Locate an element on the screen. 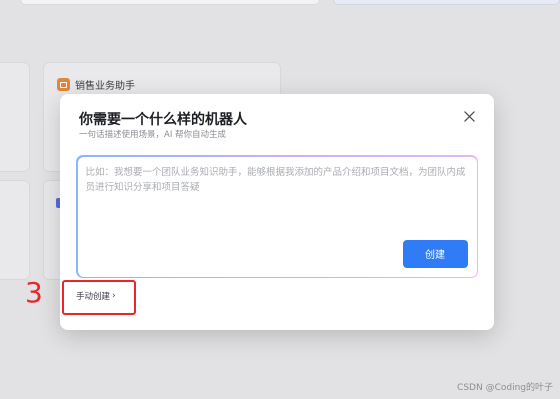  close-button is located at coordinates (469, 116).